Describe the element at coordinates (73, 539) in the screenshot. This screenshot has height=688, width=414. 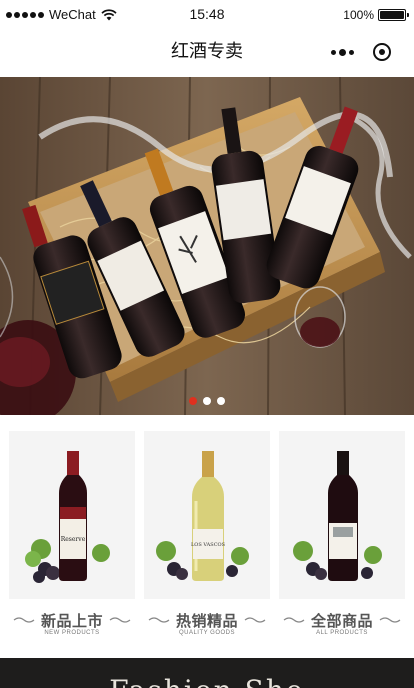
I see `svg-text: Reserve` at that location.